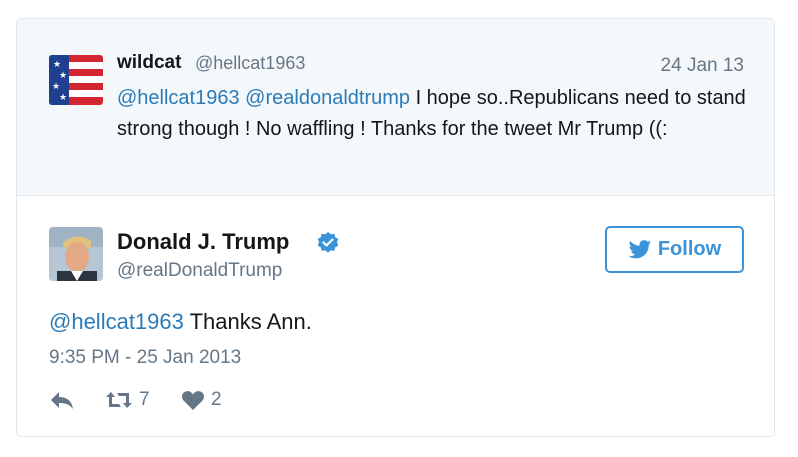 This screenshot has width=798, height=457. Describe the element at coordinates (327, 98) in the screenshot. I see `mention-link: @realdonaldtrump` at that location.